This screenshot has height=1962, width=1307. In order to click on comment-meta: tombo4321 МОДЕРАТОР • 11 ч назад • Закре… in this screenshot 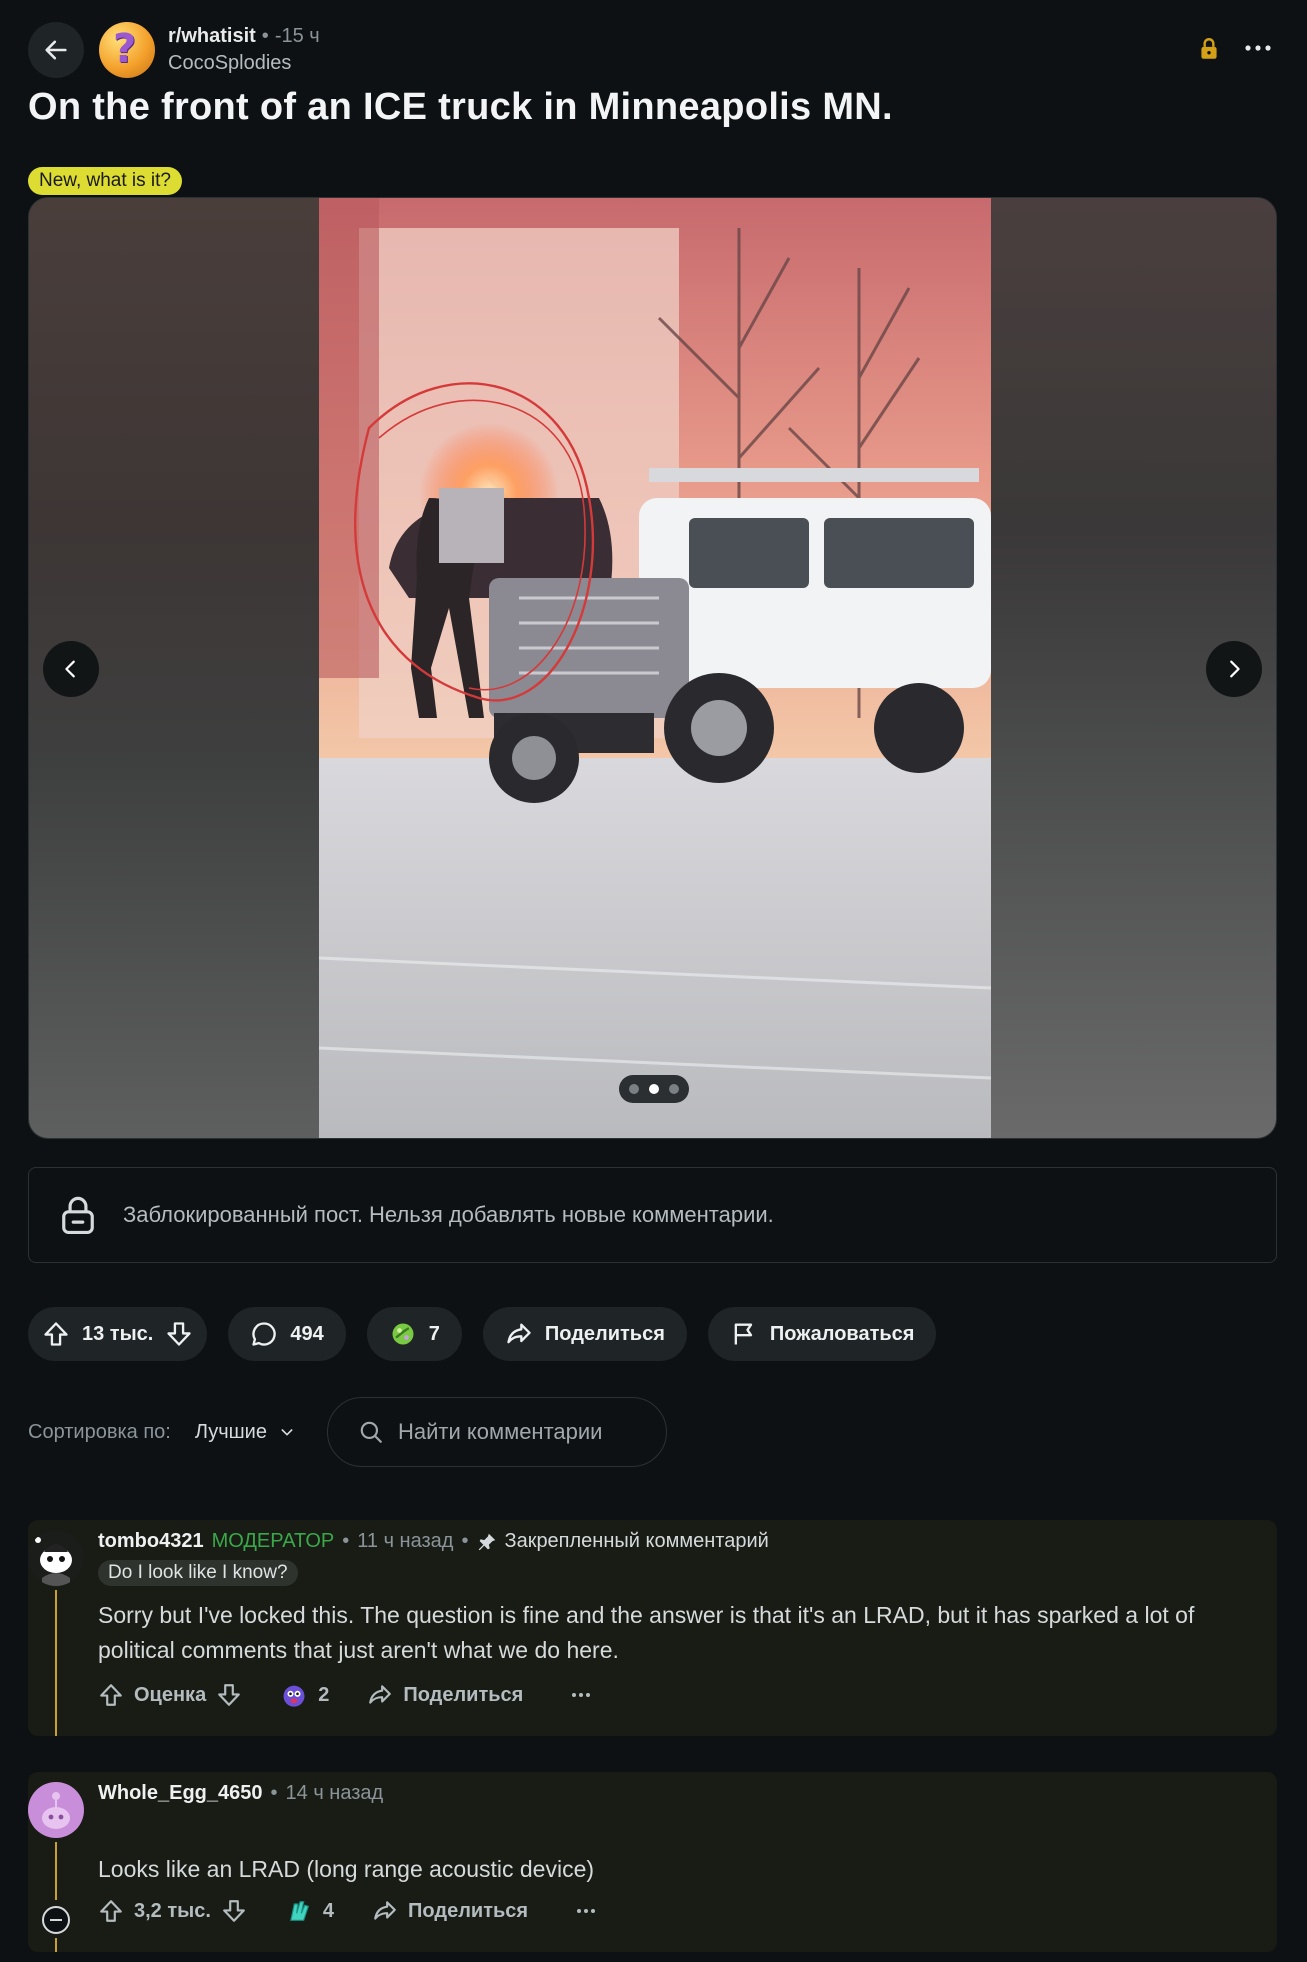, I will do `click(433, 1541)`.